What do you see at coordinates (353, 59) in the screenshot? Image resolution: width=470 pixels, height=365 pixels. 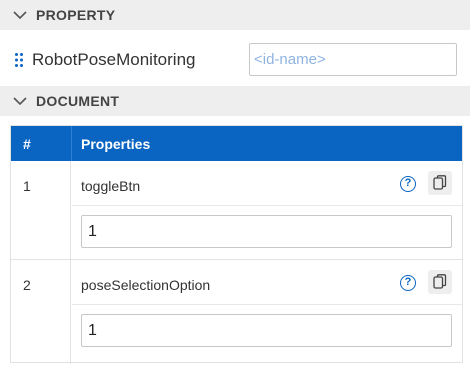 I see `id-name-input` at bounding box center [353, 59].